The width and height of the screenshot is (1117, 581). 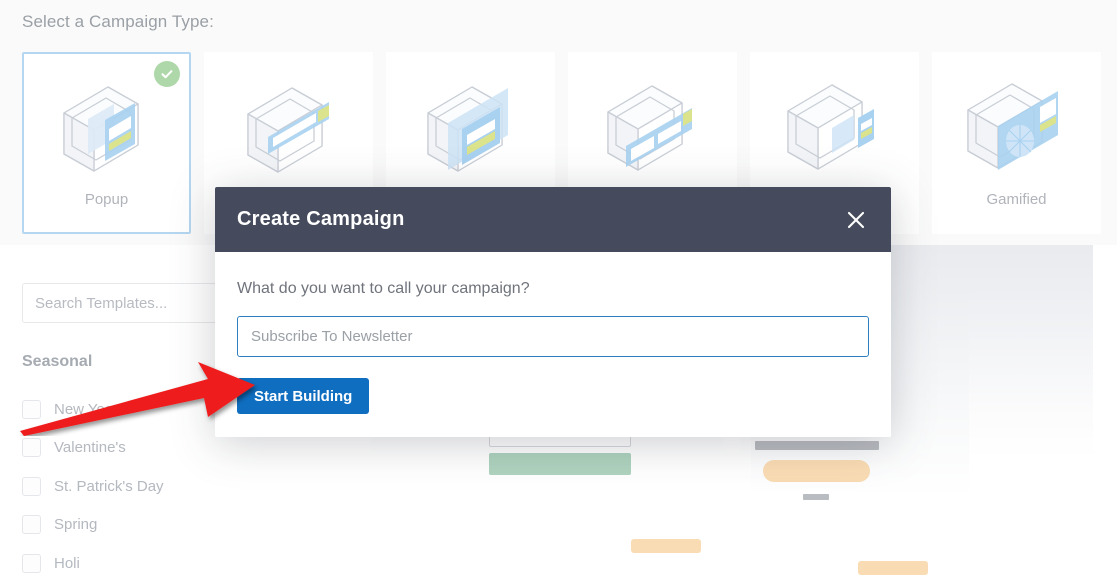 What do you see at coordinates (109, 486) in the screenshot?
I see `filter-label: St. Patrick's Day` at bounding box center [109, 486].